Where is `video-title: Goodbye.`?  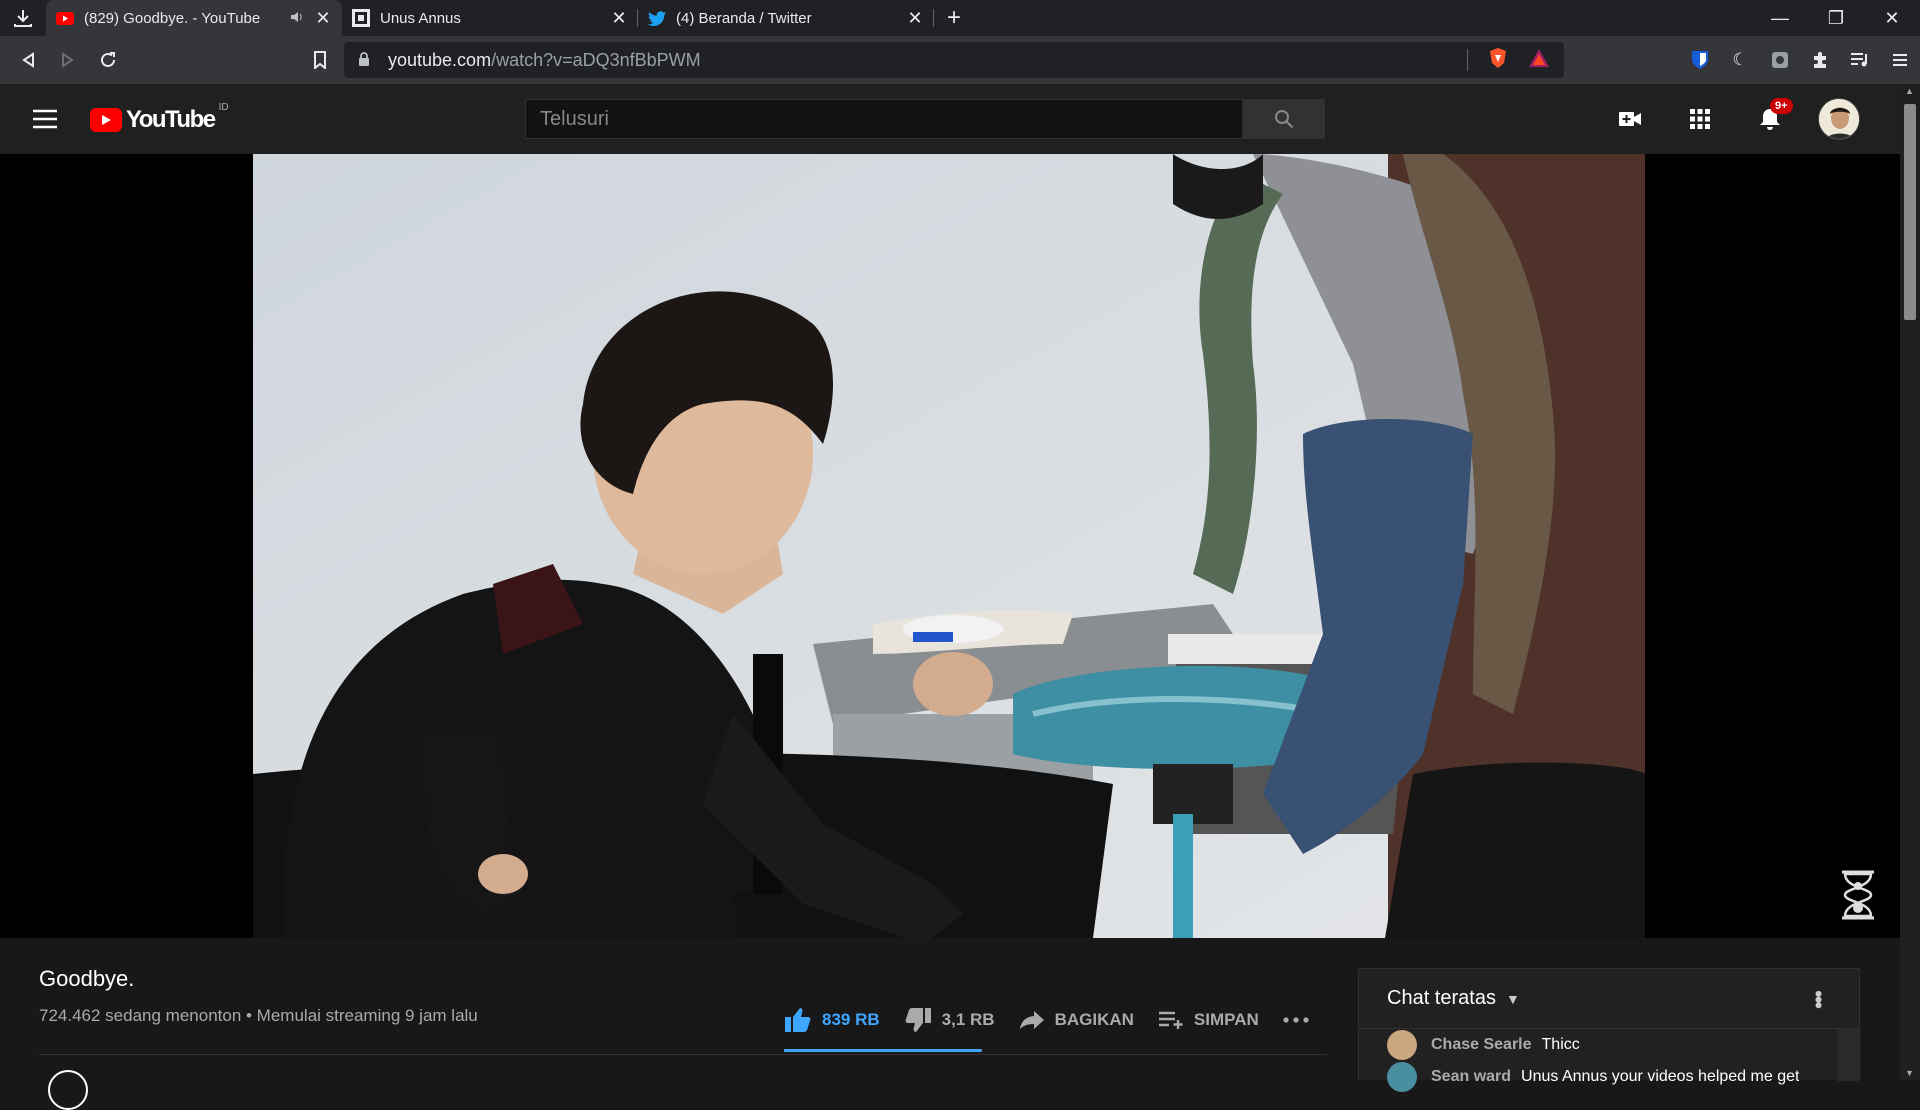 video-title: Goodbye. is located at coordinates (87, 978).